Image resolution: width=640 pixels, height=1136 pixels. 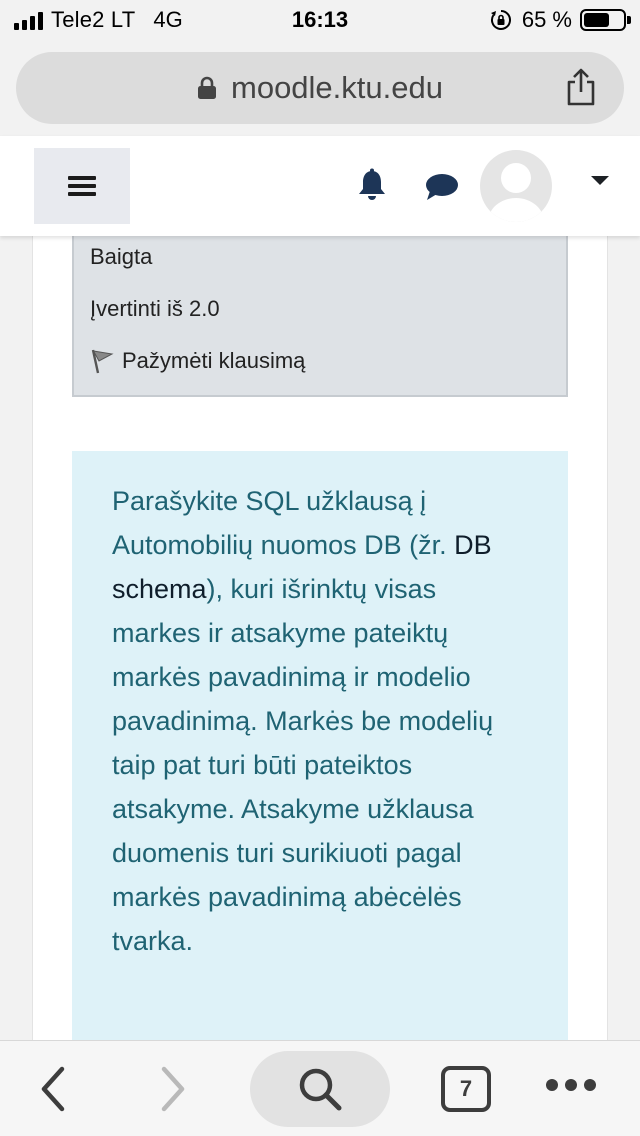 I want to click on user-silhouette-icon, so click(x=516, y=192).